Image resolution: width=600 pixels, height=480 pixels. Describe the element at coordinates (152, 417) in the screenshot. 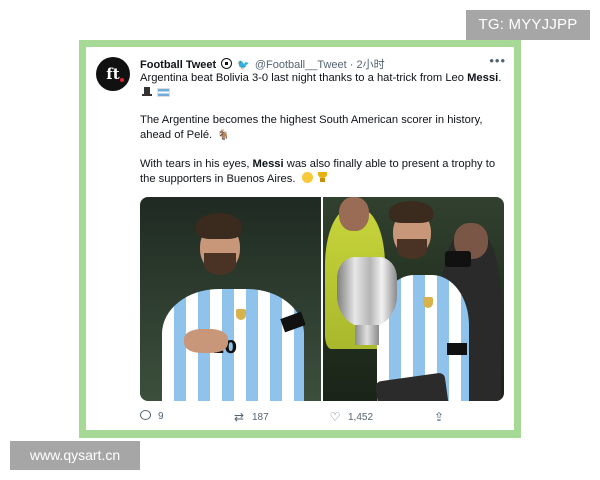

I see `reply-button: 9` at that location.